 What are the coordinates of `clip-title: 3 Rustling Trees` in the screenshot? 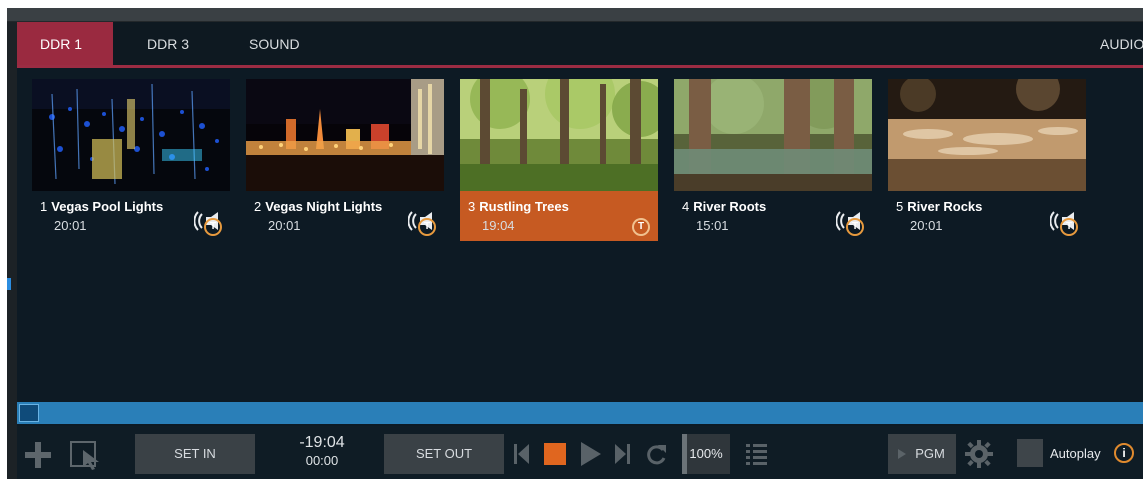 It's located at (518, 206).